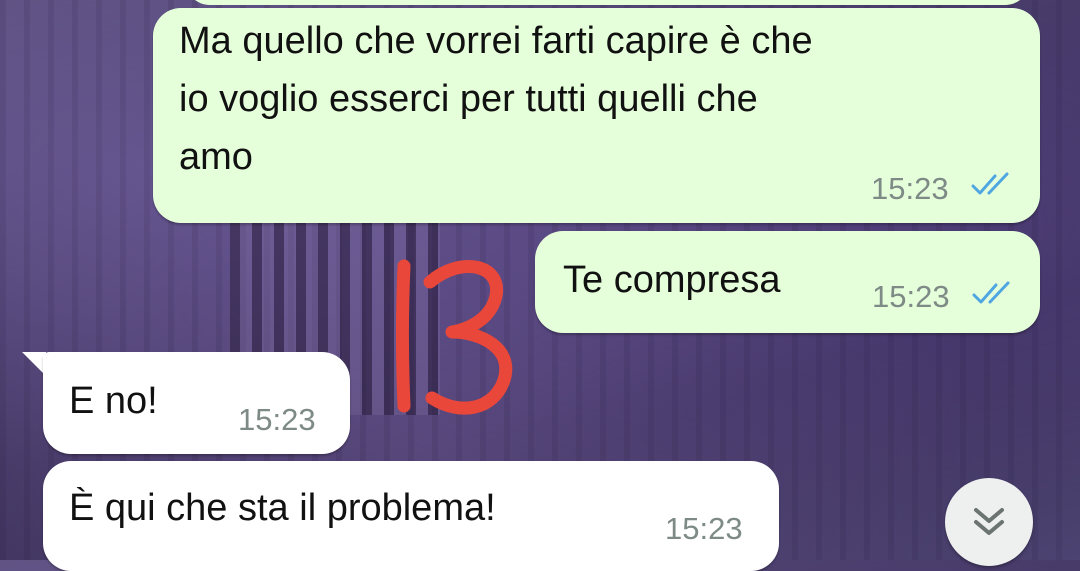  I want to click on incoming-message: È qui che sta il problema! 15:23, so click(411, 516).